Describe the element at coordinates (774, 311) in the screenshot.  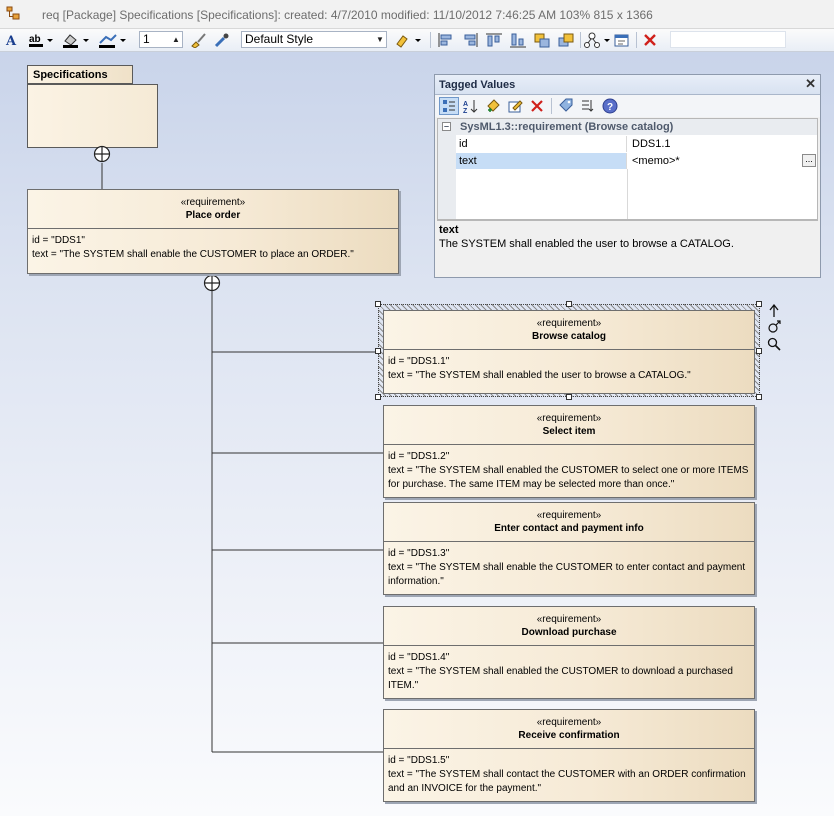
I see `move-arrow-icon` at that location.